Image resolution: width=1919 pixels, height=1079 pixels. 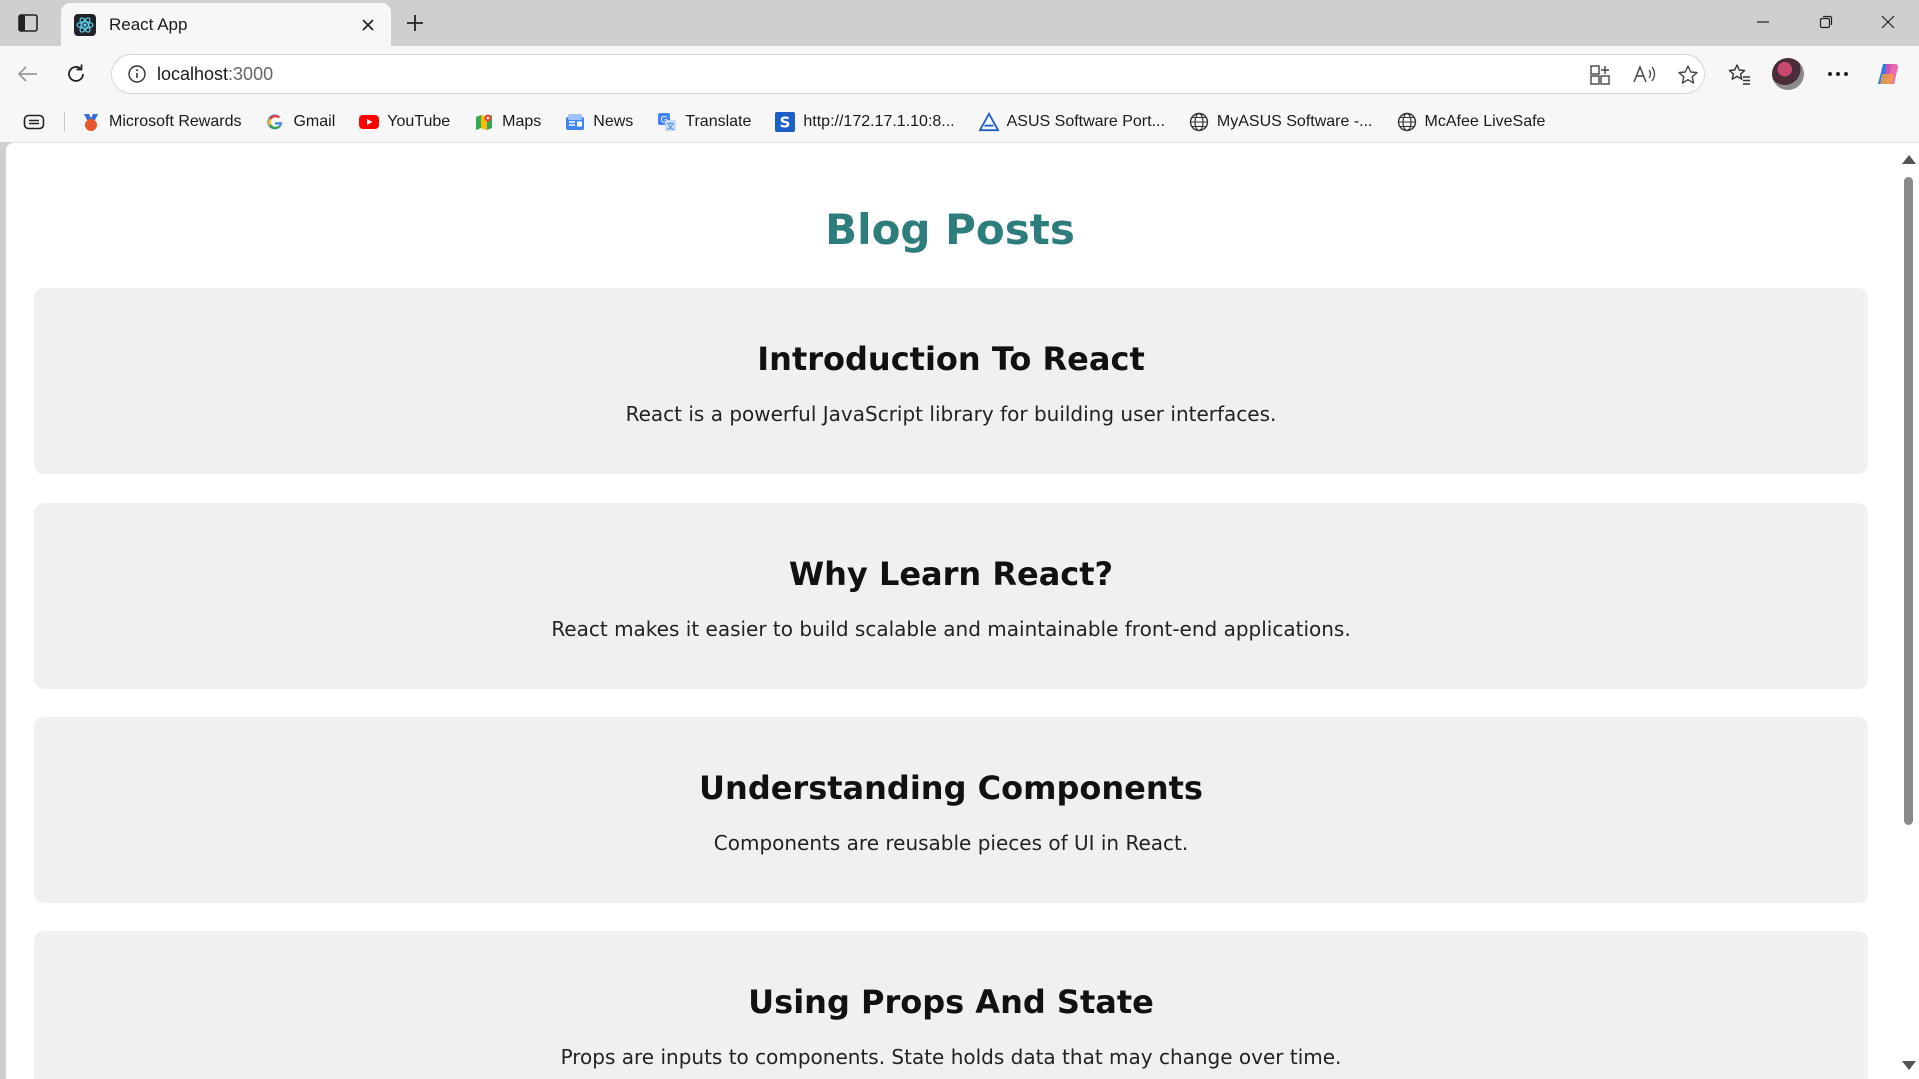 I want to click on collections-icon, so click(x=34, y=122).